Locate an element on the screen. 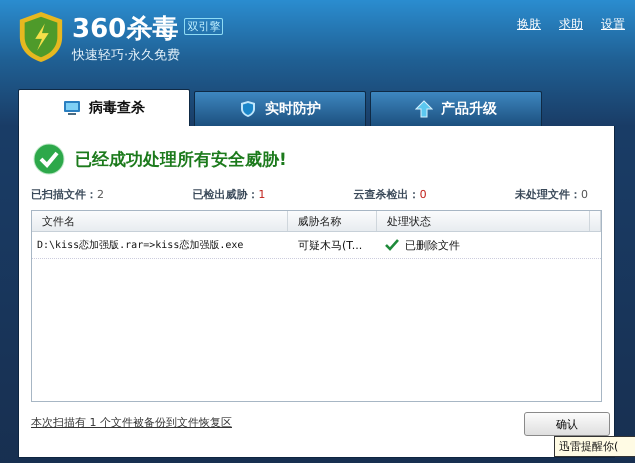 The width and height of the screenshot is (635, 463). table-cell-text: D:\kiss恋加强版.rar=>kiss恋加强版.exe is located at coordinates (140, 245).